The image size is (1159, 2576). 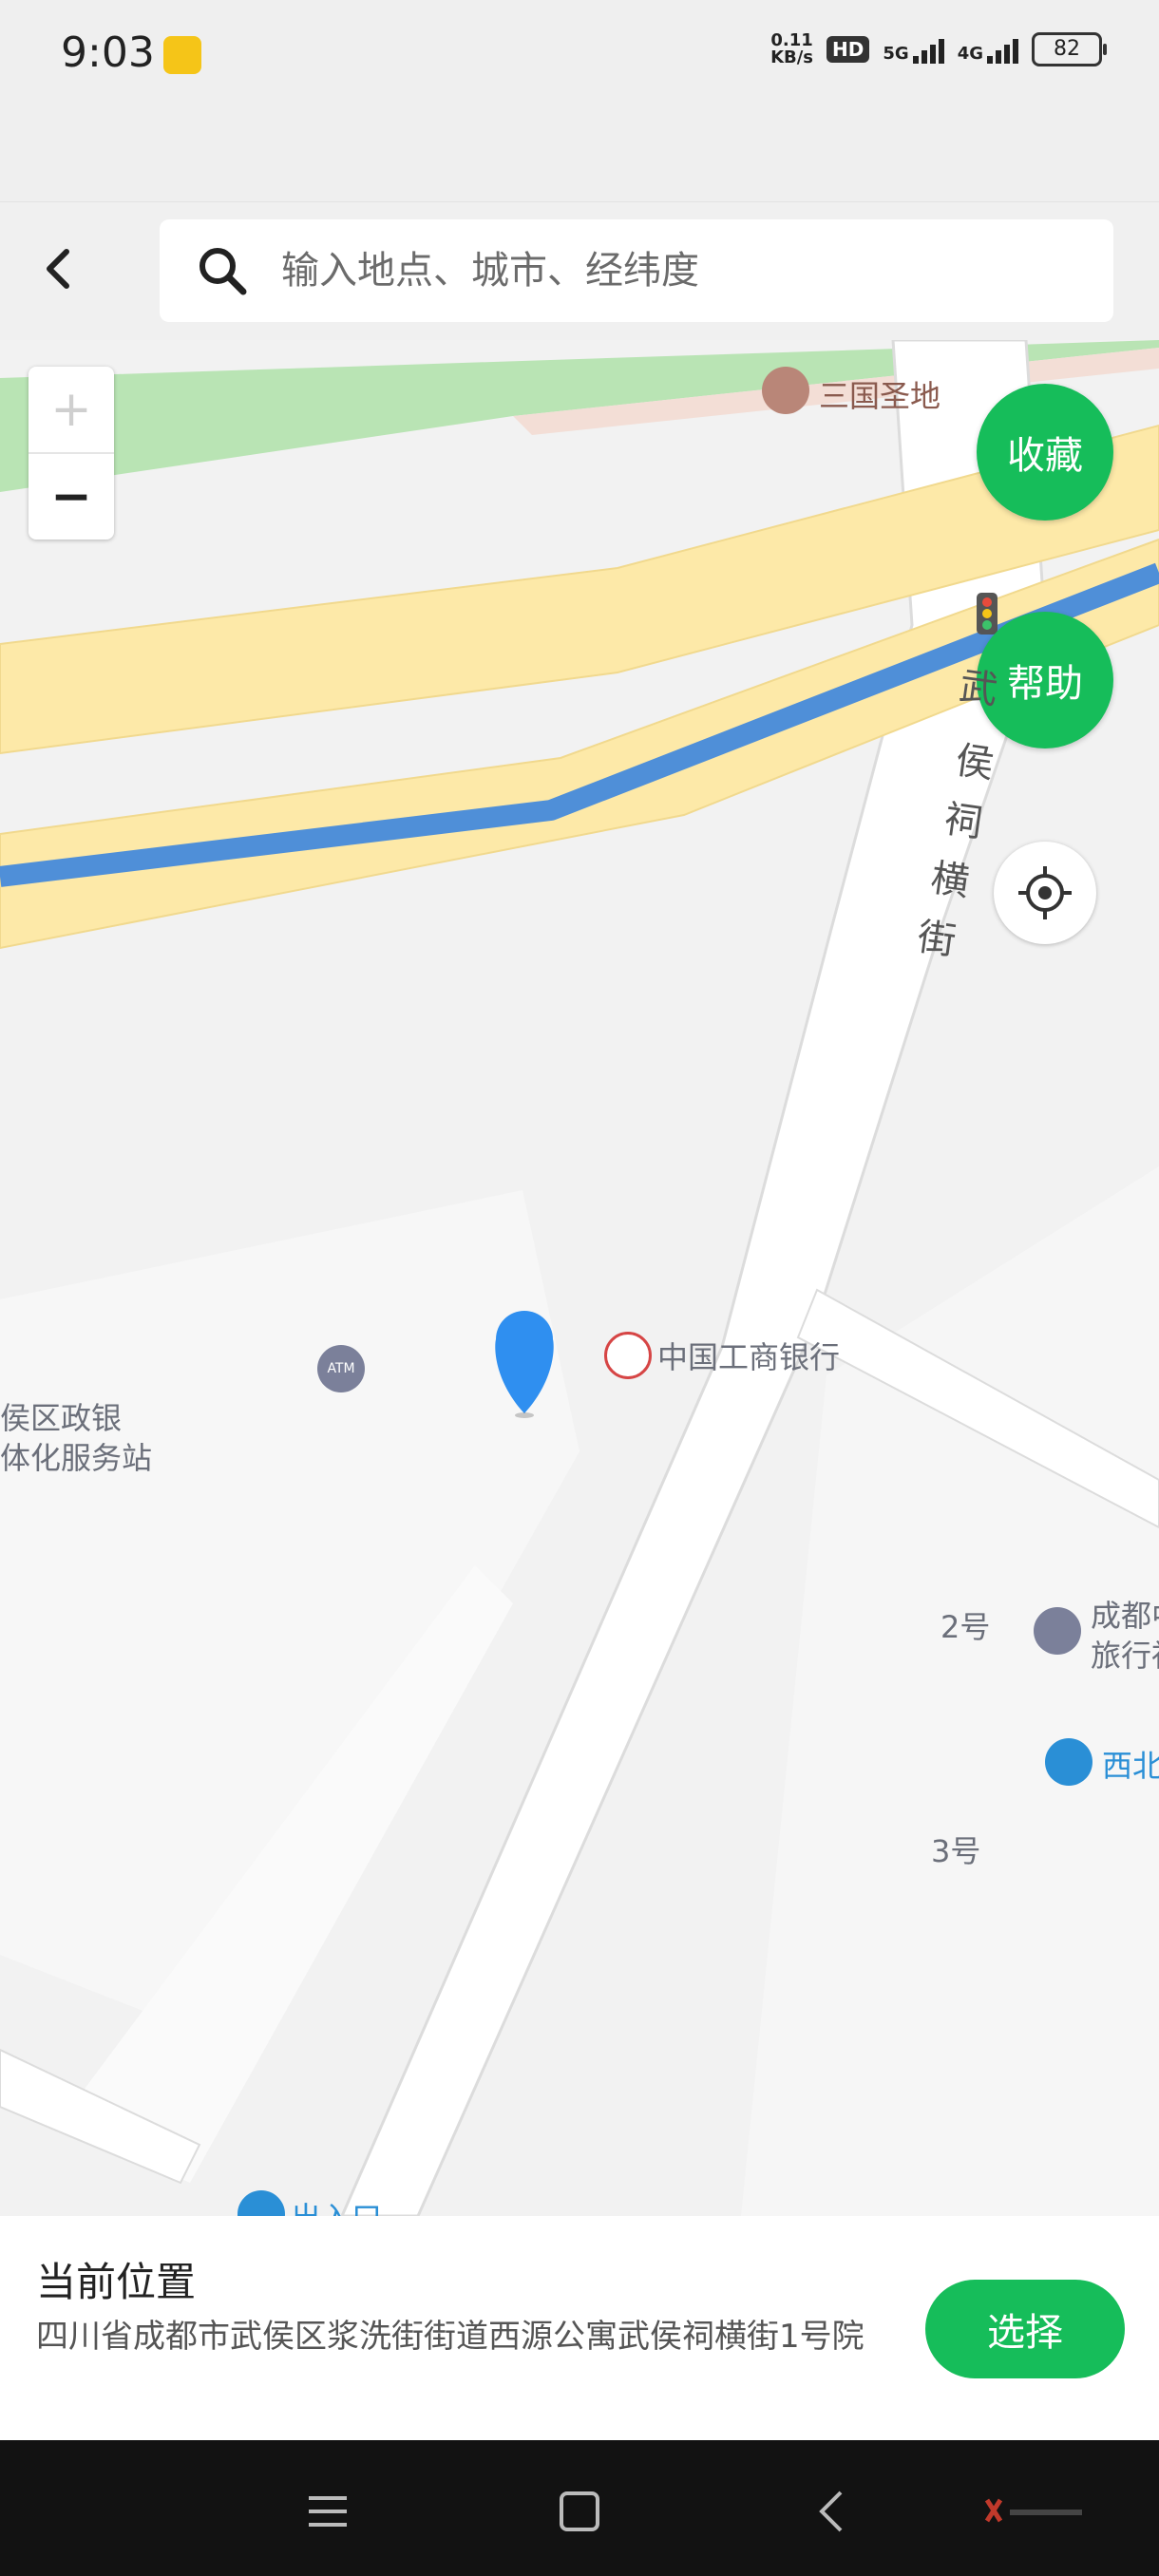 I want to click on menu-icon, so click(x=328, y=2511).